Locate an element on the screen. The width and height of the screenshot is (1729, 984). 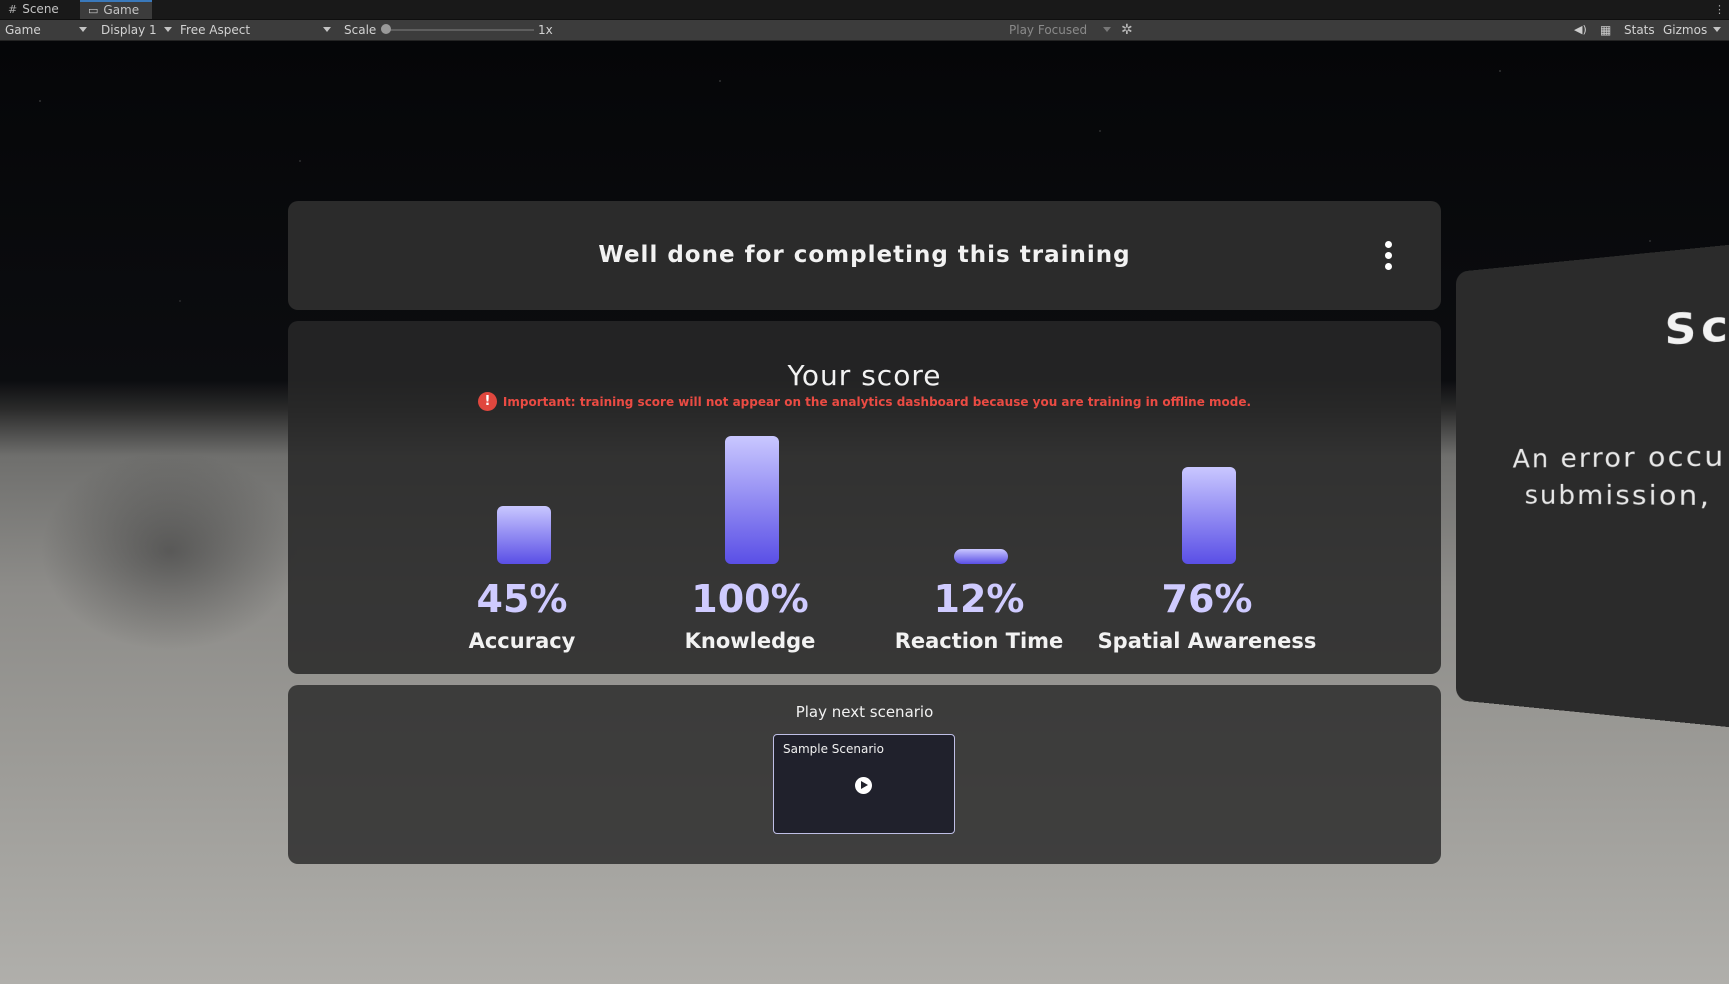
tab-game: ▭ Game is located at coordinates (116, 9).